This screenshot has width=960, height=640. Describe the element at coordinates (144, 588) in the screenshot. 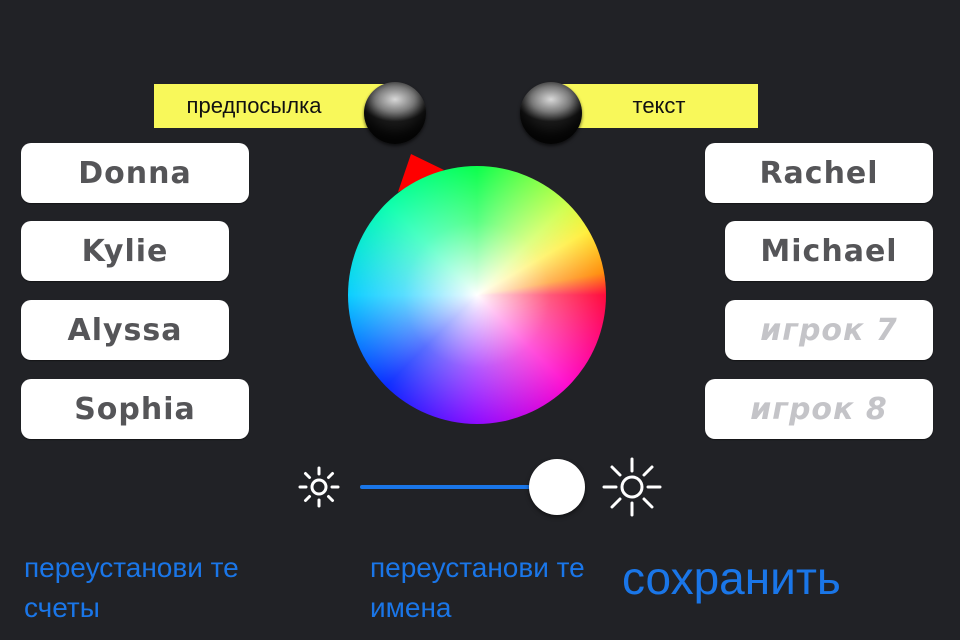

I see `reset-scores-button: переустанови те счеты` at that location.